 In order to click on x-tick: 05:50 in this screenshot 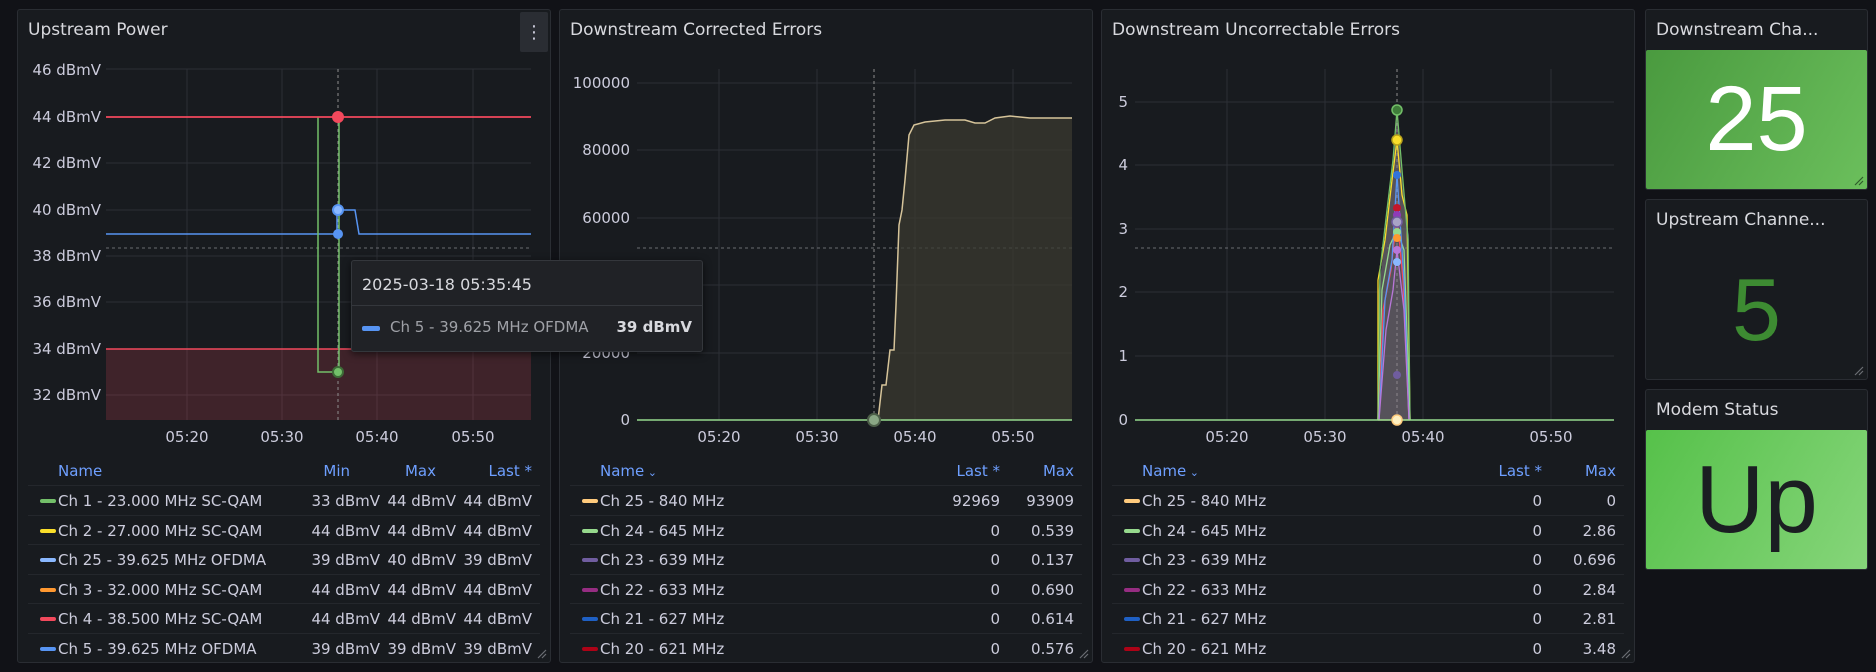, I will do `click(1012, 437)`.